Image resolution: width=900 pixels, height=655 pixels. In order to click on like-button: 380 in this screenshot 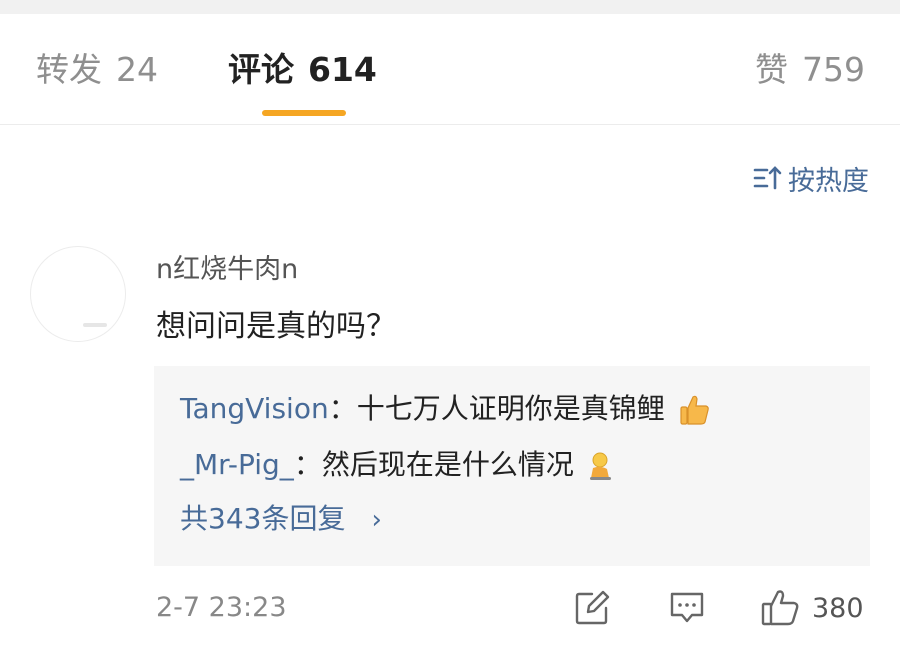, I will do `click(812, 608)`.